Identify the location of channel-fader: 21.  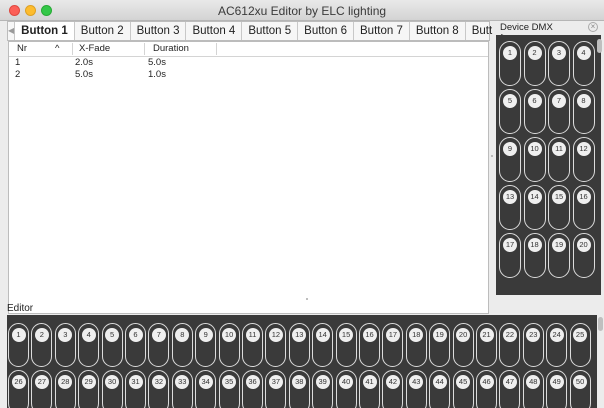
(486, 345).